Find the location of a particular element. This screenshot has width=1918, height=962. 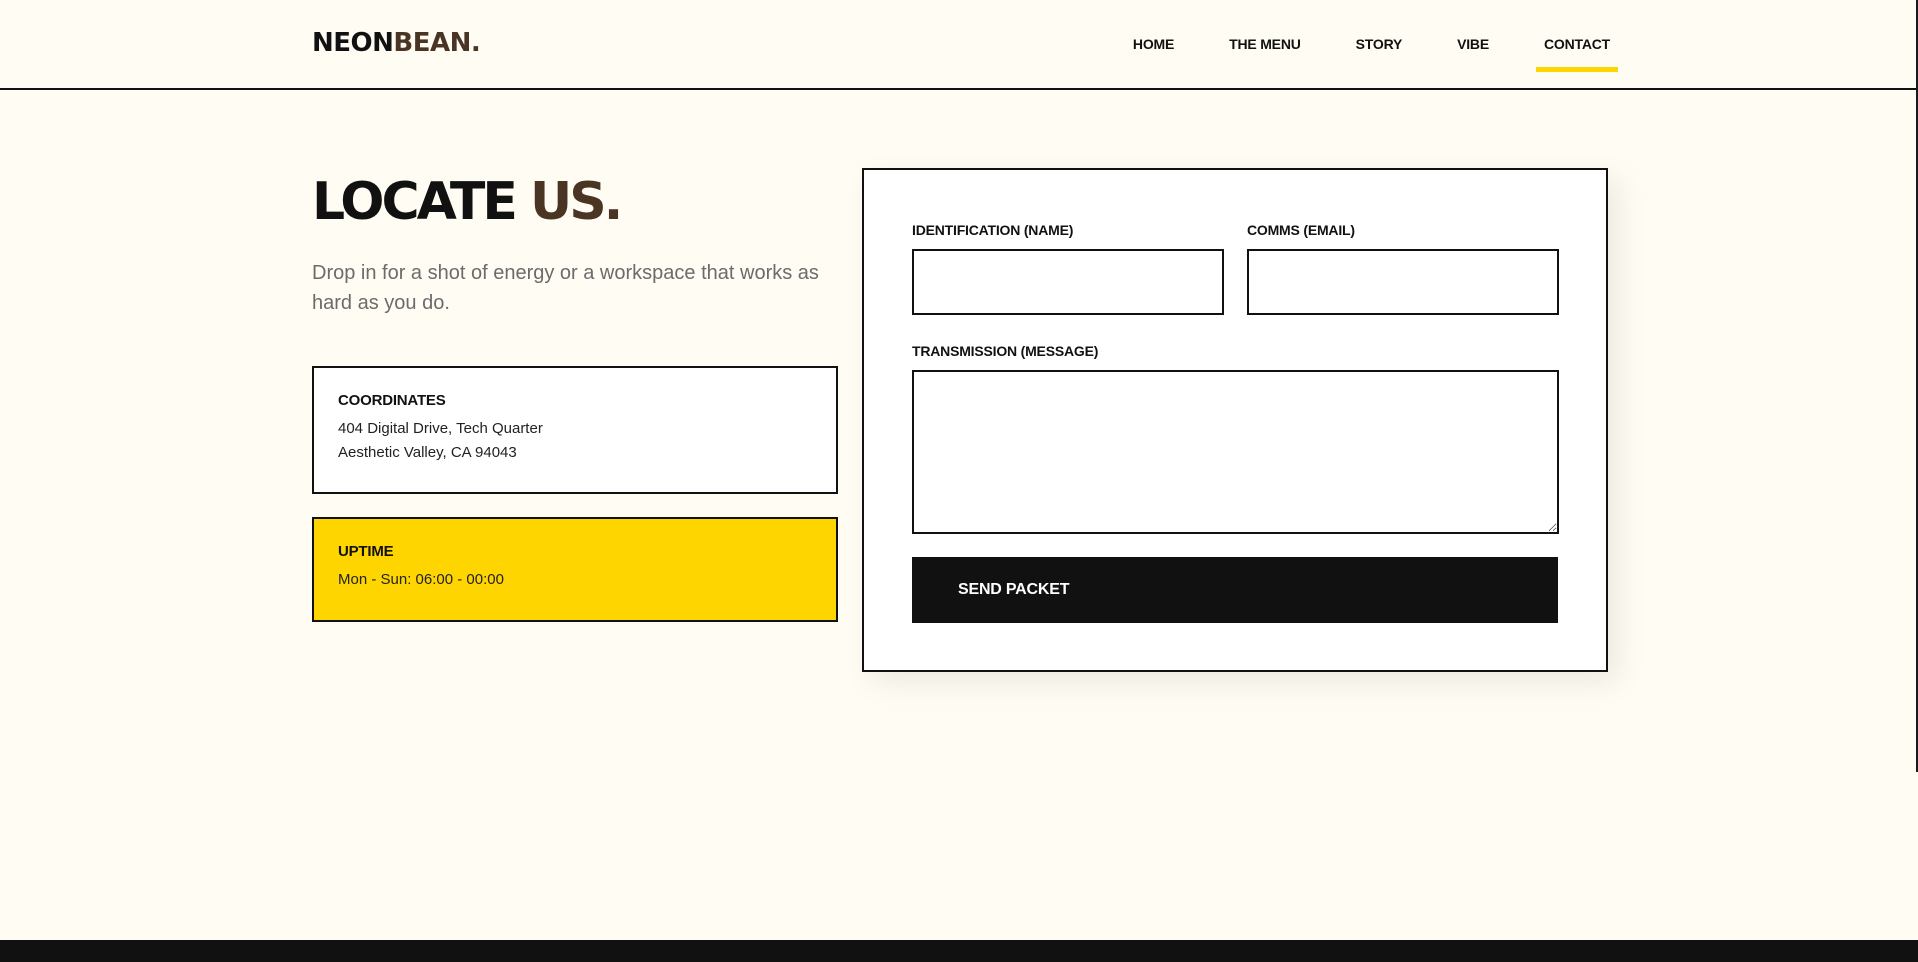

email-label: COMMS (EMAIL) is located at coordinates (1301, 230).